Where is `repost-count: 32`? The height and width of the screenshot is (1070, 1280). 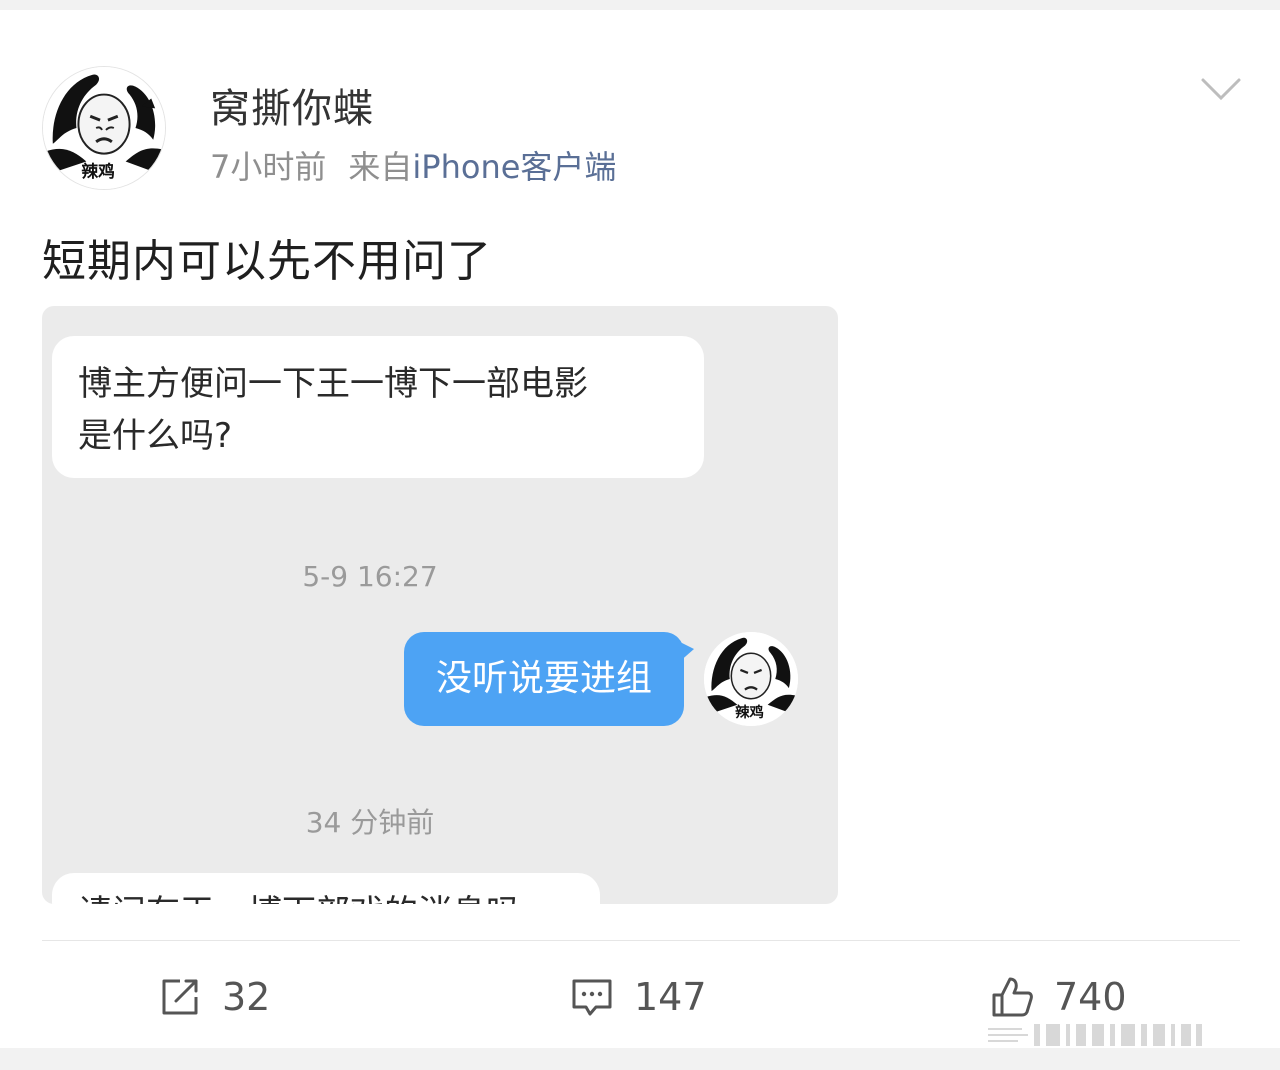 repost-count: 32 is located at coordinates (246, 997).